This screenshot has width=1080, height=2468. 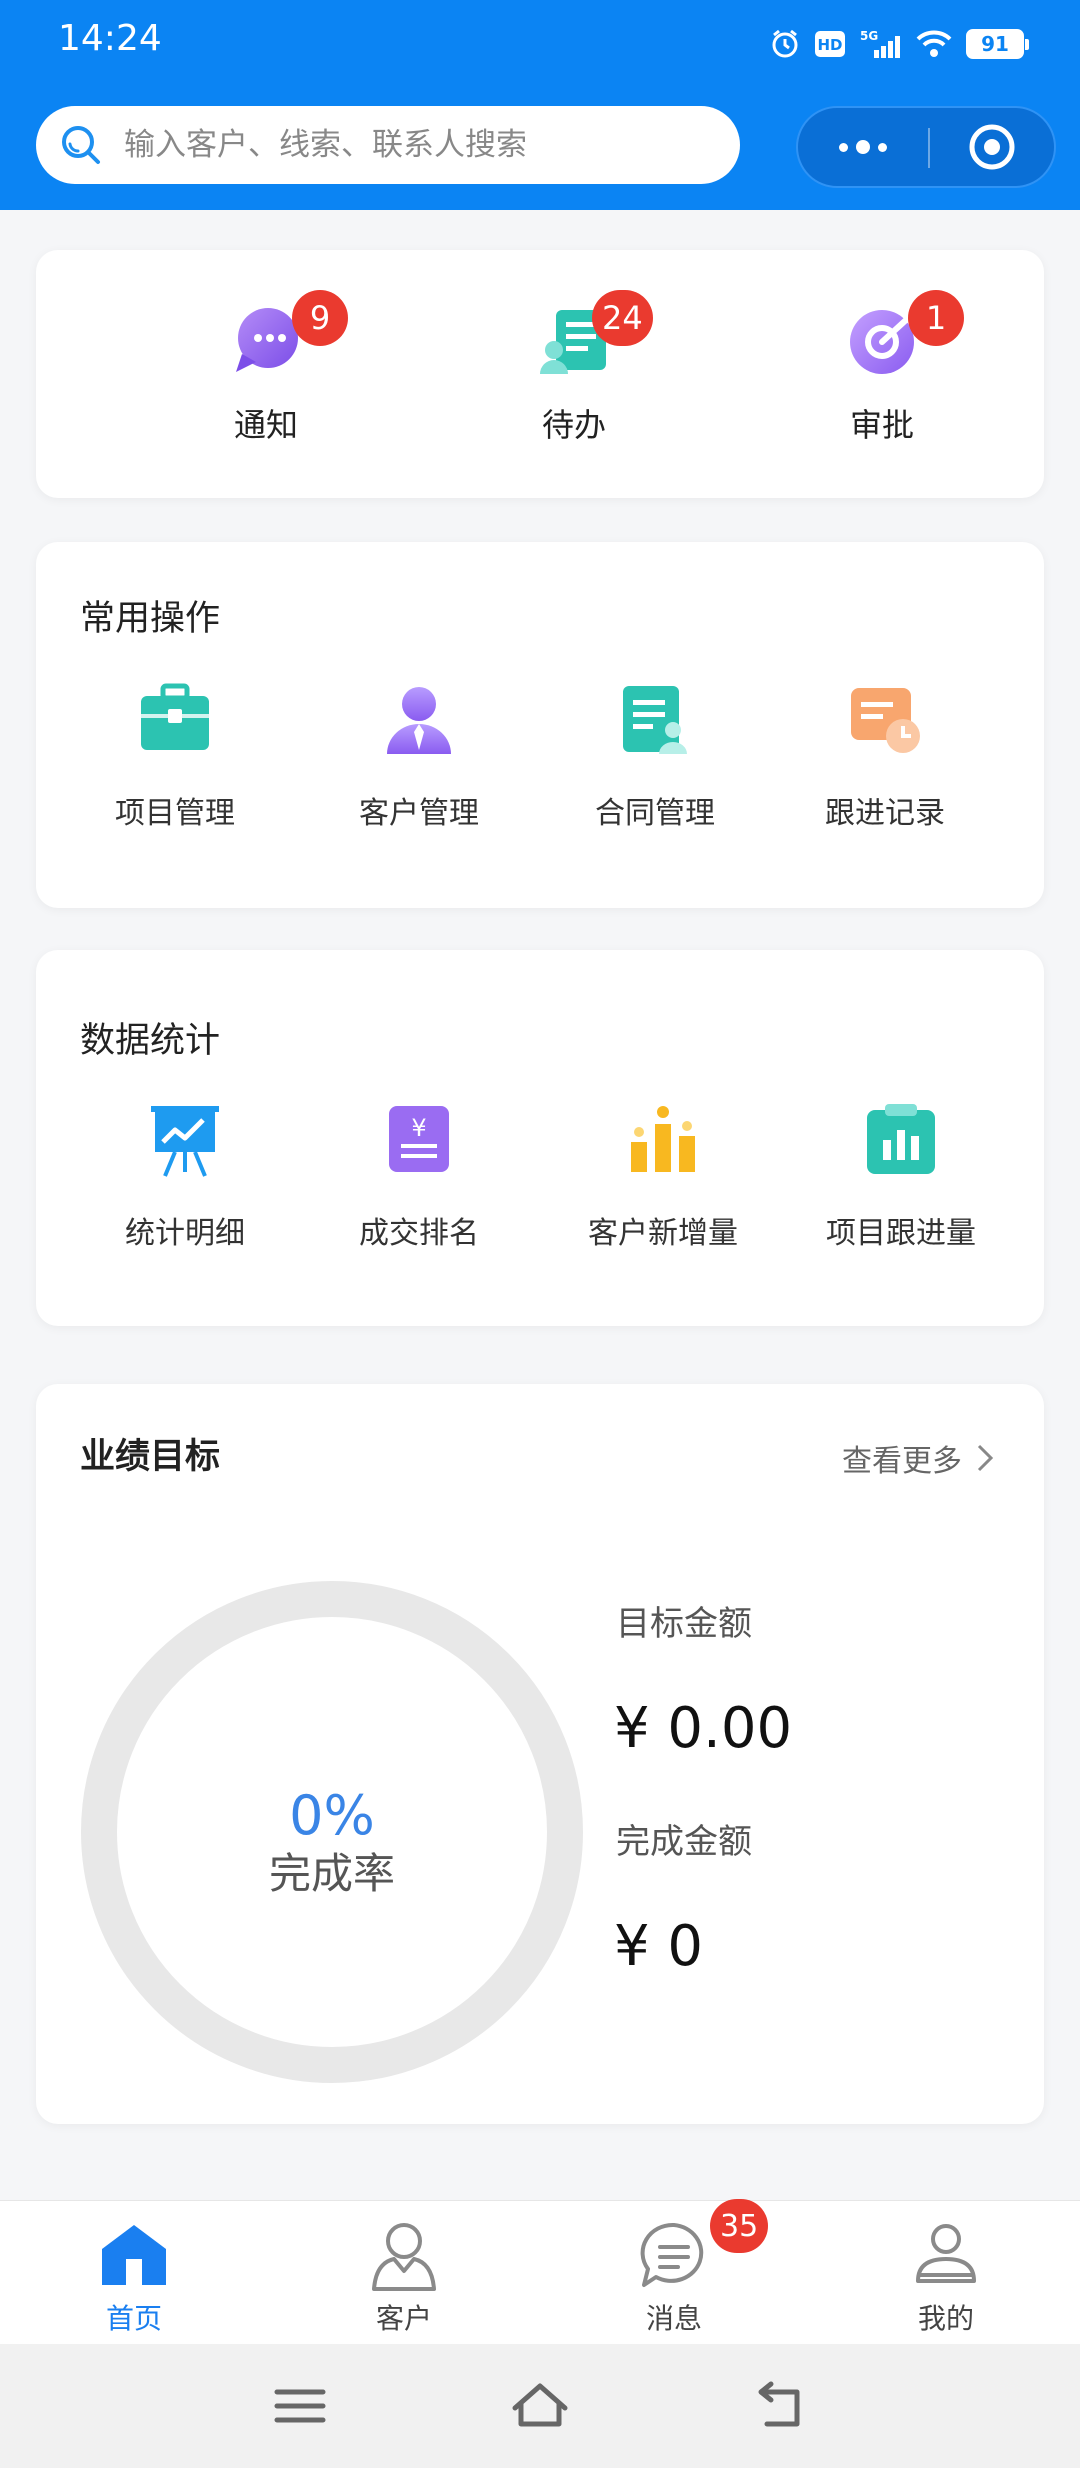 I want to click on tab-mine: 我的, so click(x=946, y=2273).